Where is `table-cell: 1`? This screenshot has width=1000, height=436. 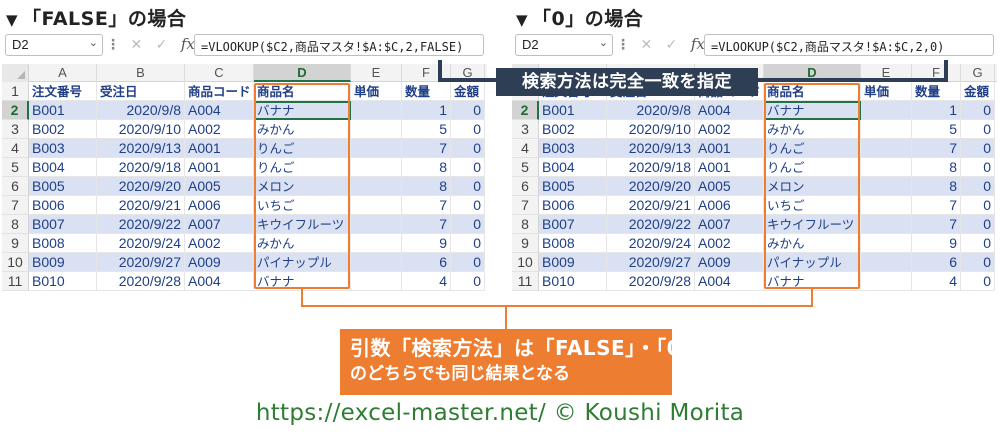
table-cell: 1 is located at coordinates (426, 110).